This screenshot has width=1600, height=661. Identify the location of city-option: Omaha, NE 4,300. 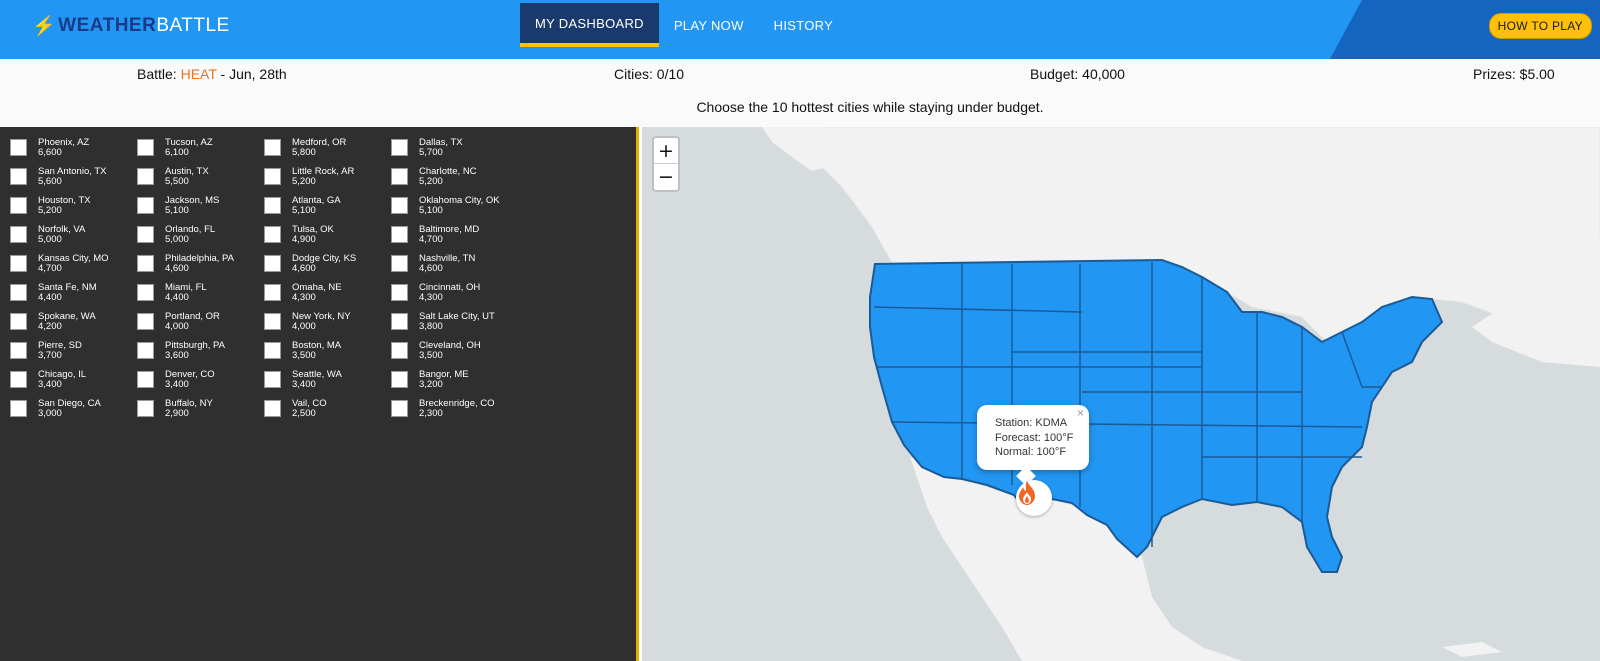
(316, 295).